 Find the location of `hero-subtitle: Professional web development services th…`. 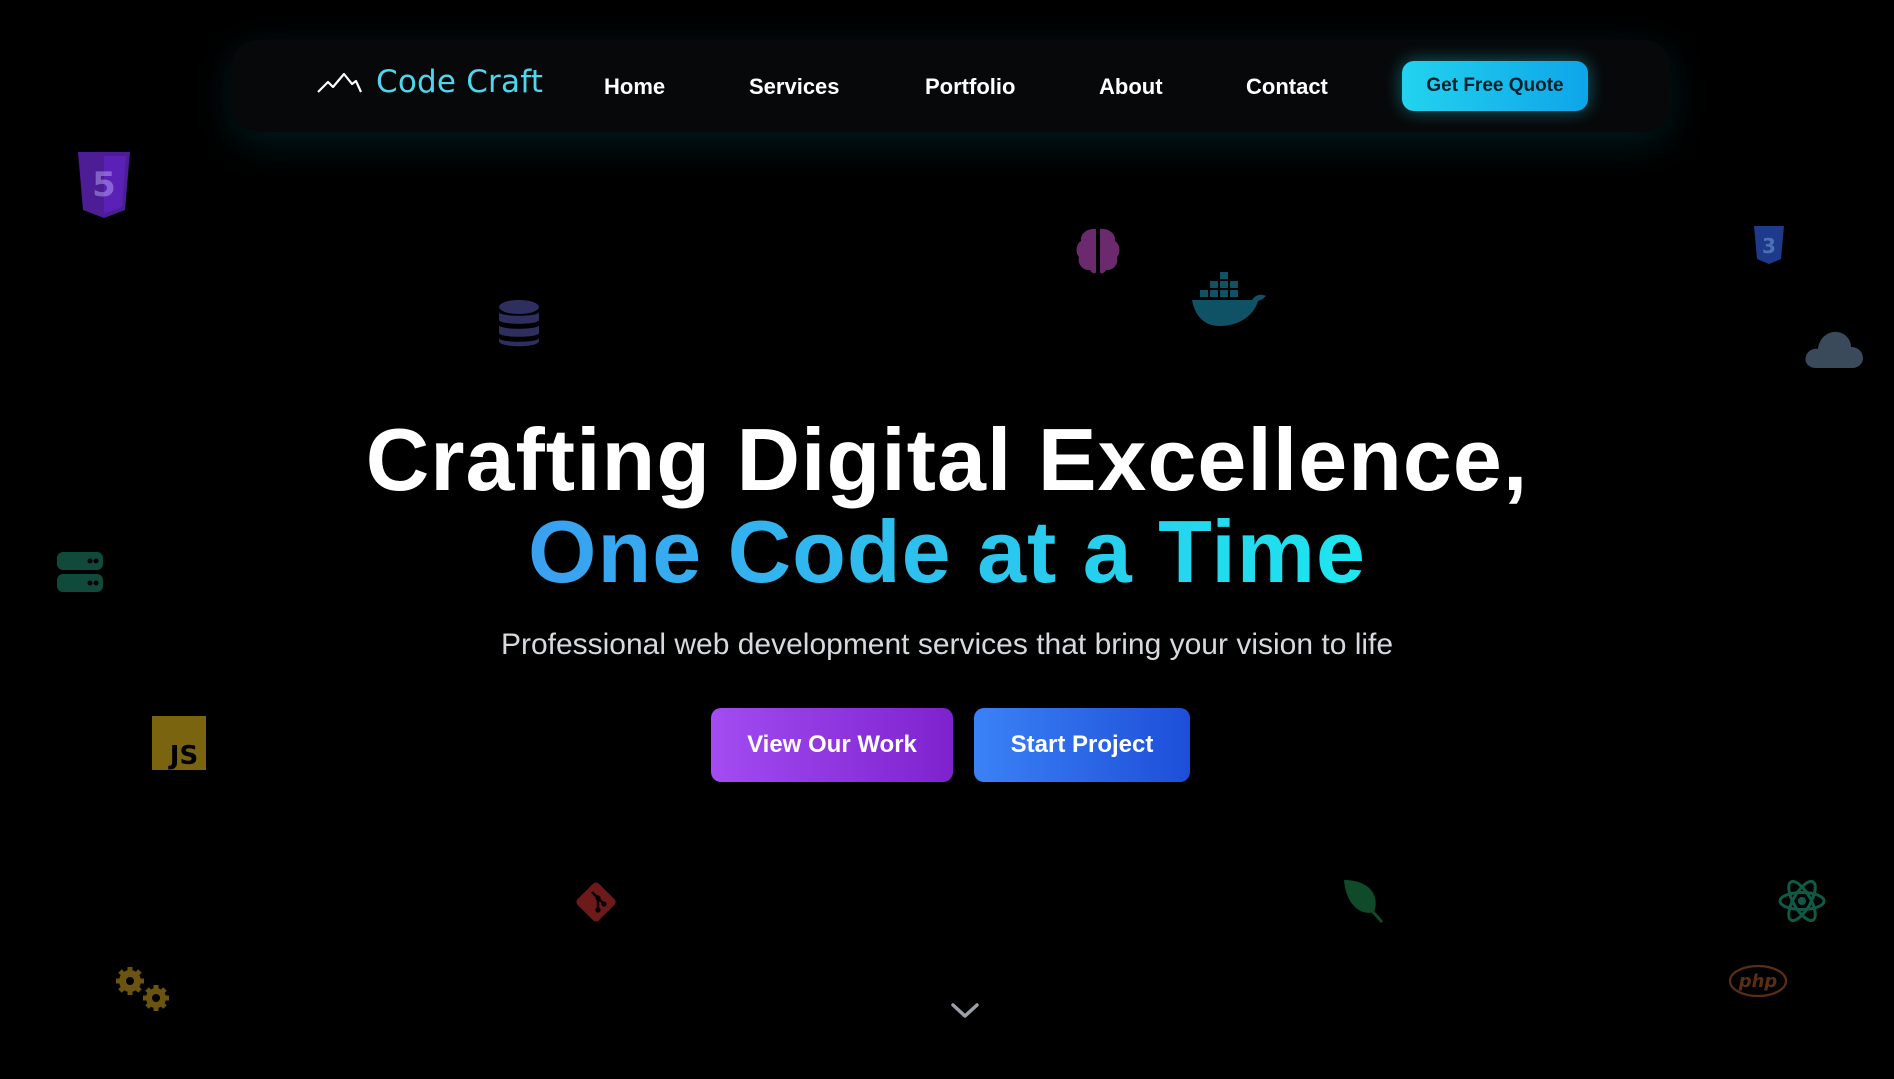

hero-subtitle: Professional web development services th… is located at coordinates (947, 644).